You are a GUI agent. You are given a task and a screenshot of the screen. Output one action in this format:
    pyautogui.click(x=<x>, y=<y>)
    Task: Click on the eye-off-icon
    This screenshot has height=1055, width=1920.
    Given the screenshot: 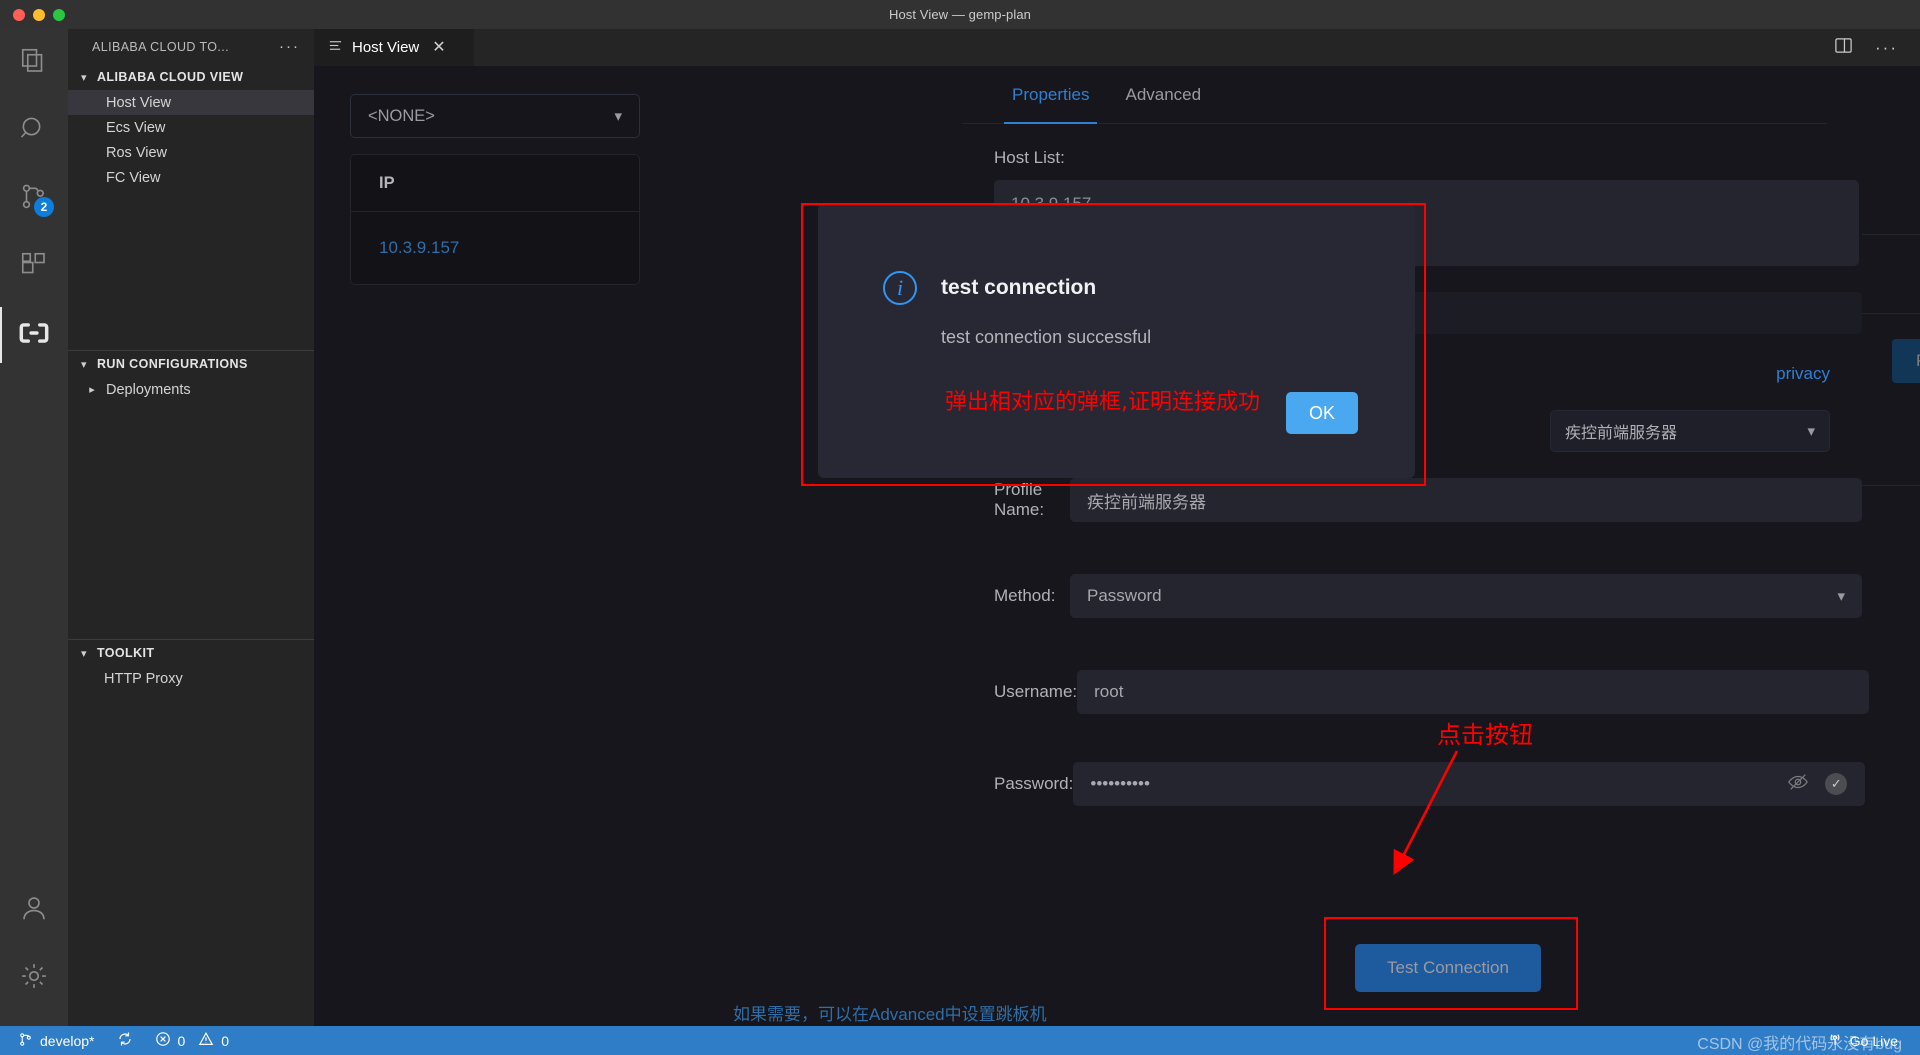 What is the action you would take?
    pyautogui.click(x=1798, y=784)
    